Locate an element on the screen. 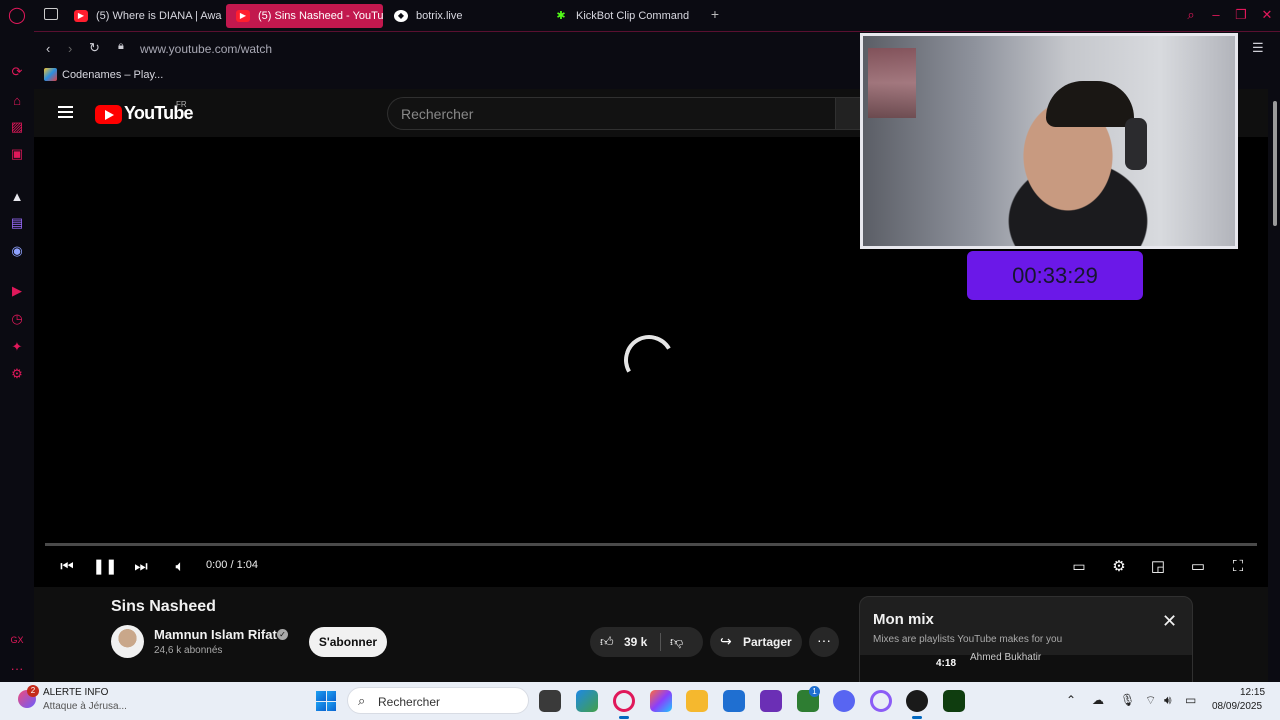 The image size is (1280, 720). task-view-icon is located at coordinates (550, 701).